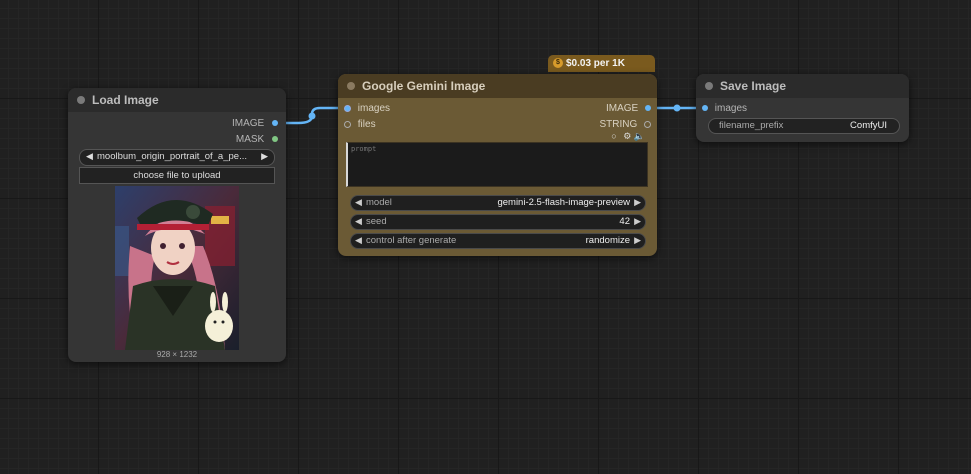 The height and width of the screenshot is (474, 971). Describe the element at coordinates (498, 222) in the screenshot. I see `seed-widget: ◀ seed 42 ▶` at that location.